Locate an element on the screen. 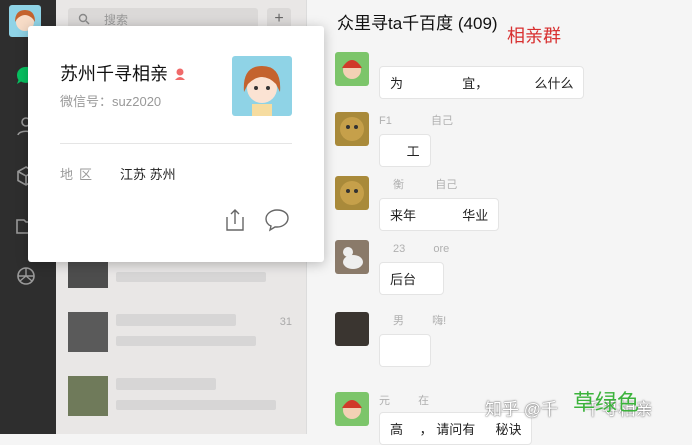 The height and width of the screenshot is (445, 692). region-value: 江苏 苏州 is located at coordinates (148, 174).